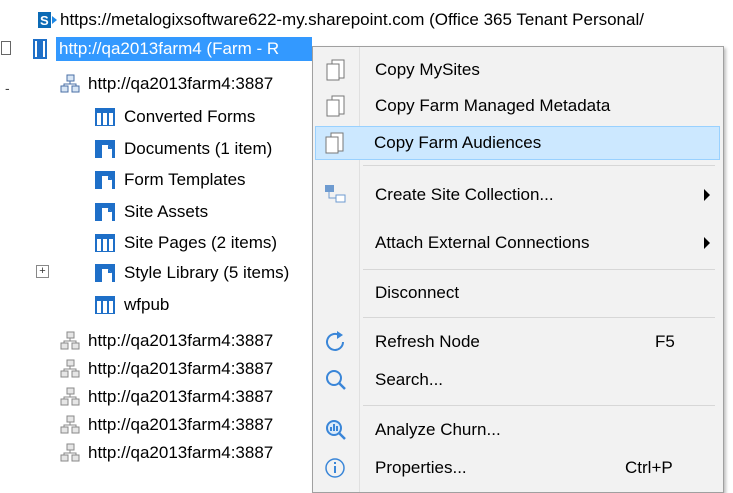 The image size is (733, 493). Describe the element at coordinates (427, 69) in the screenshot. I see `menu-item-label: Copy MySites` at that location.